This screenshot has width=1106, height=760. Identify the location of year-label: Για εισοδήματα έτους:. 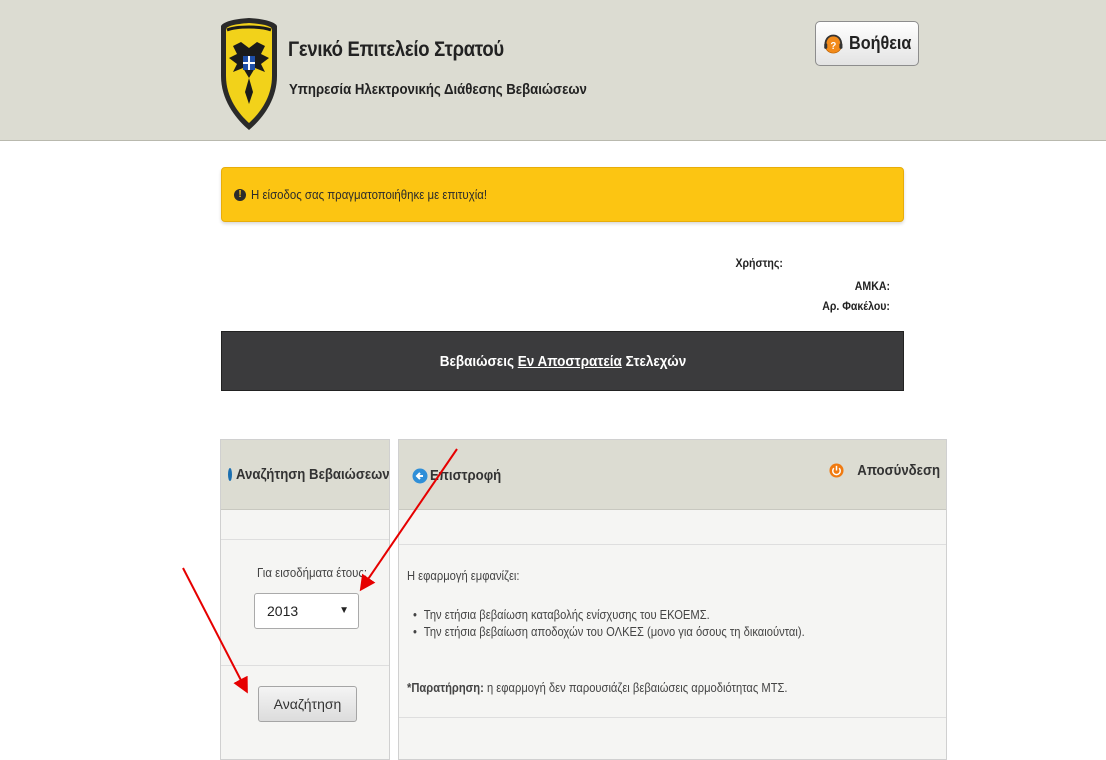
(312, 572).